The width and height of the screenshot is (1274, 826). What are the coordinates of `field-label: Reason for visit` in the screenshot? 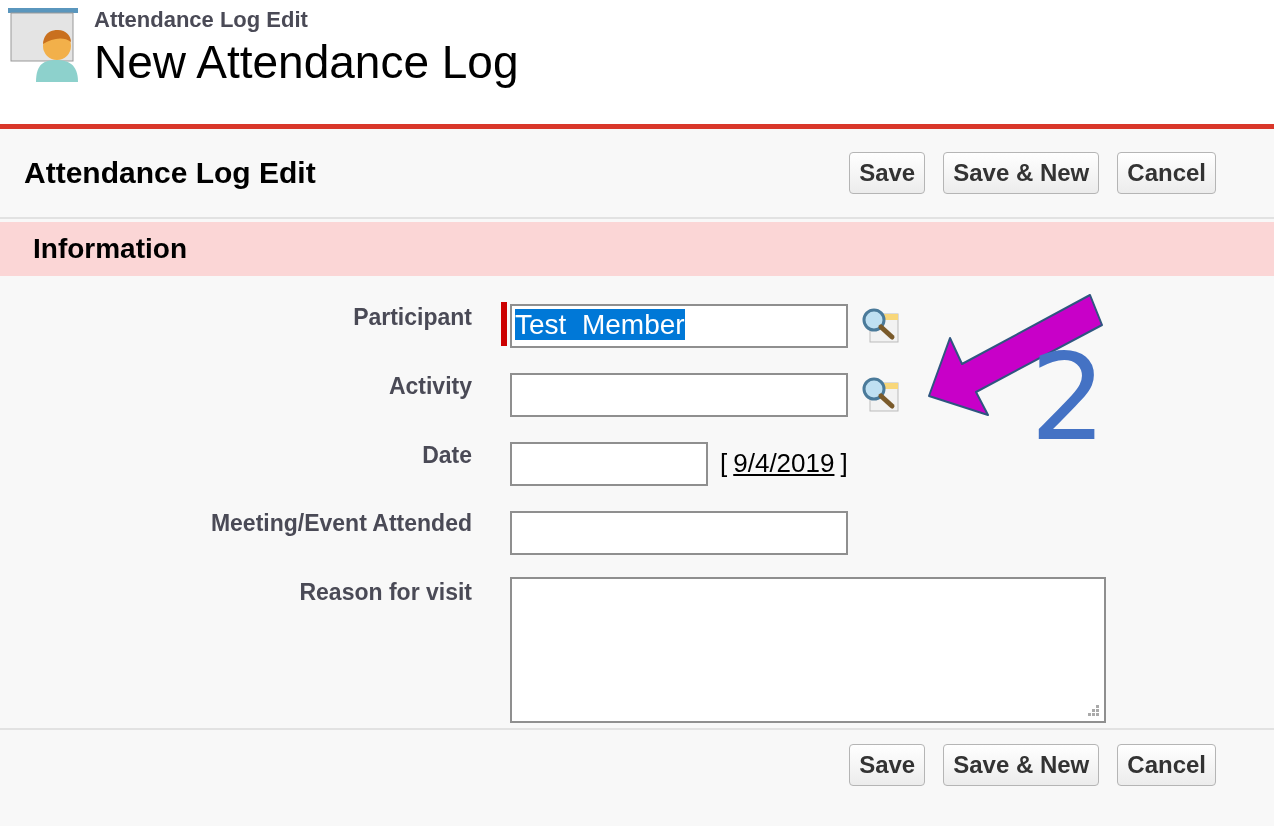 It's located at (385, 593).